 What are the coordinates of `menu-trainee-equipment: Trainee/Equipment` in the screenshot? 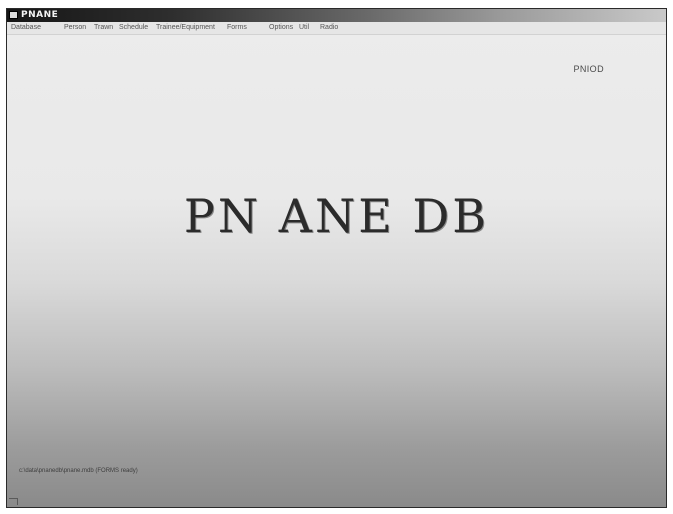 It's located at (185, 28).